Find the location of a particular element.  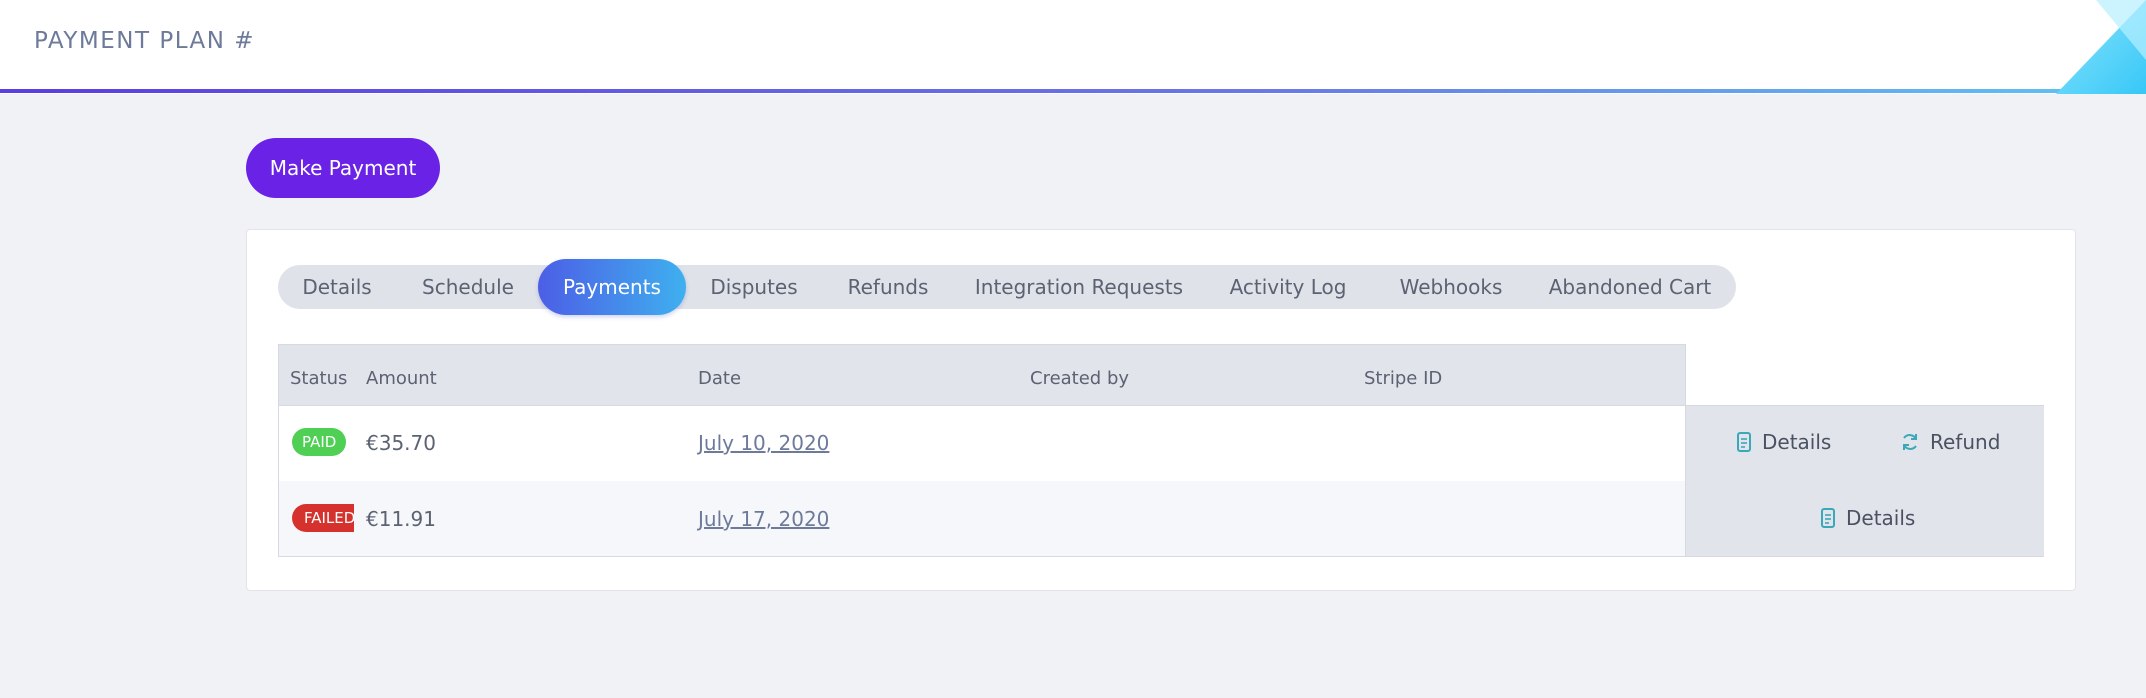

column-header-created-by: Created by is located at coordinates (1080, 378).